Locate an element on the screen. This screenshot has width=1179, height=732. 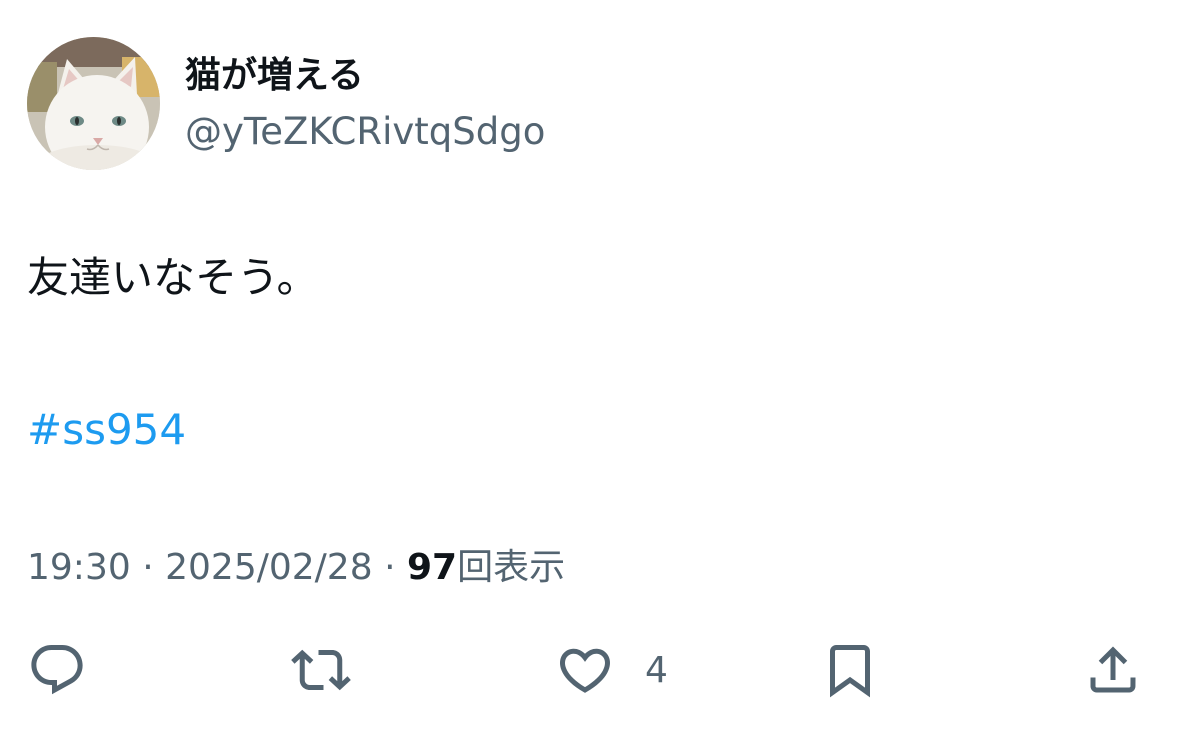
hashtag-link: #ss954 is located at coordinates (106, 430).